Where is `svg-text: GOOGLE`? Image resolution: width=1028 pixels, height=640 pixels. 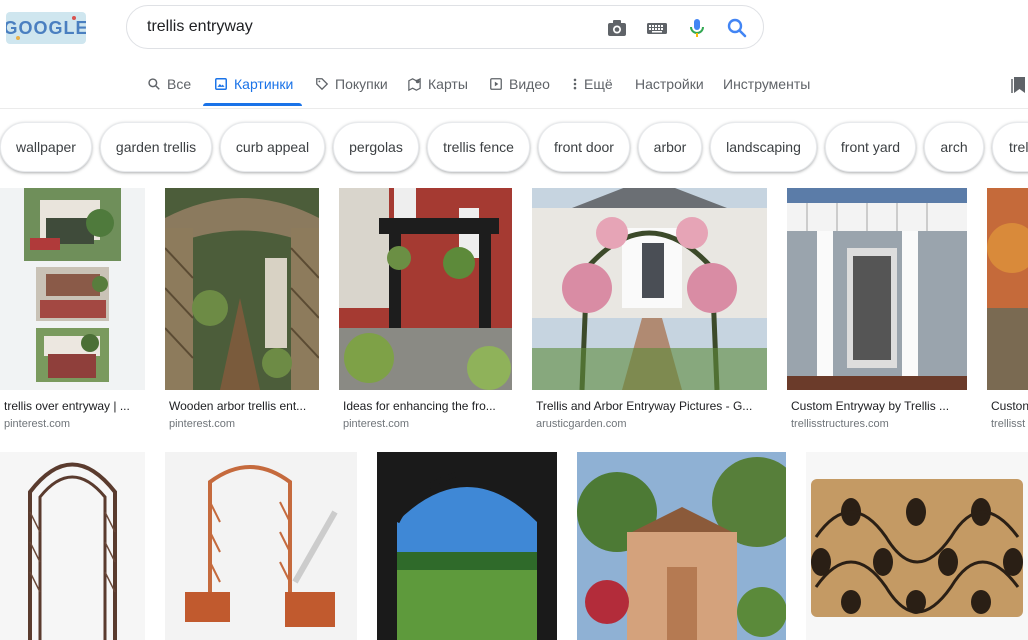 svg-text: GOOGLE is located at coordinates (46, 28).